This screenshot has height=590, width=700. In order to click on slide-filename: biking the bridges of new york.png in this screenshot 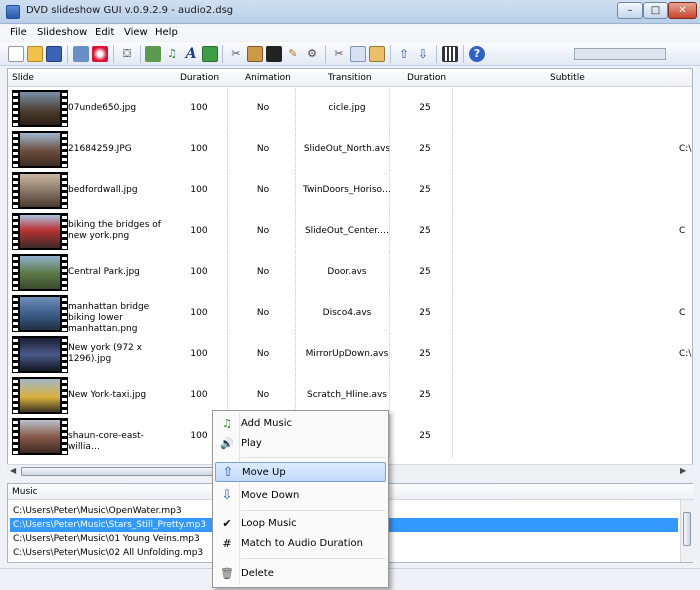, I will do `click(114, 230)`.